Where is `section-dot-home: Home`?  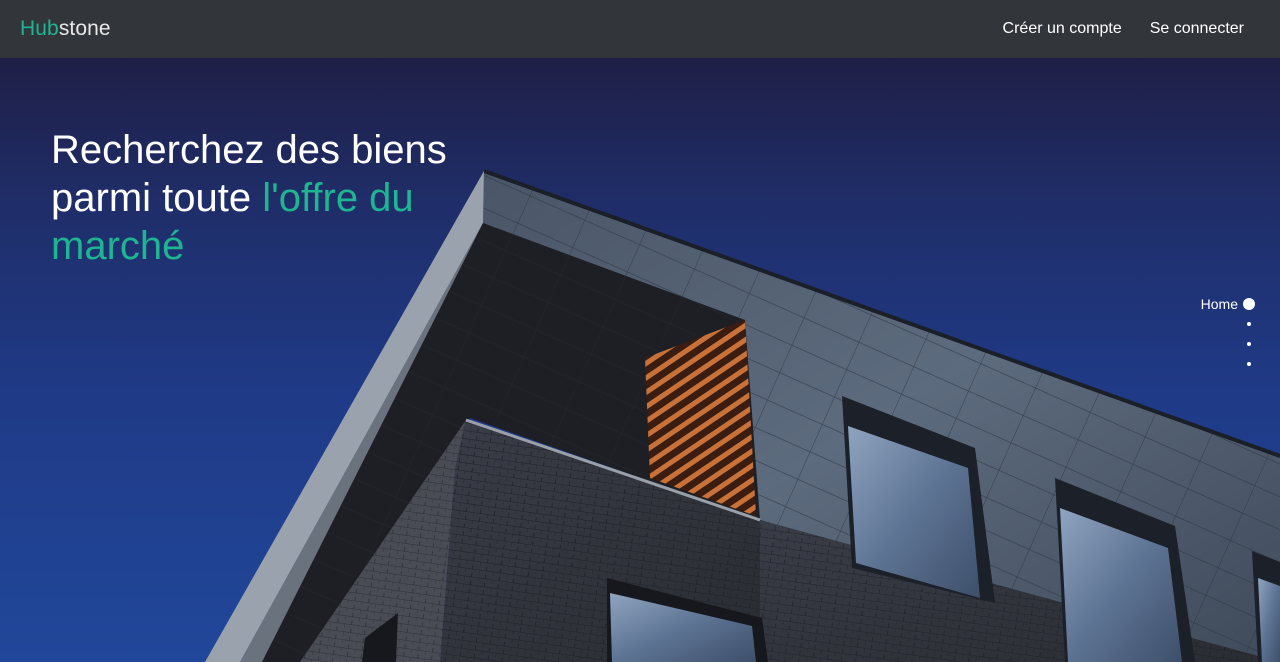
section-dot-home: Home is located at coordinates (1228, 304).